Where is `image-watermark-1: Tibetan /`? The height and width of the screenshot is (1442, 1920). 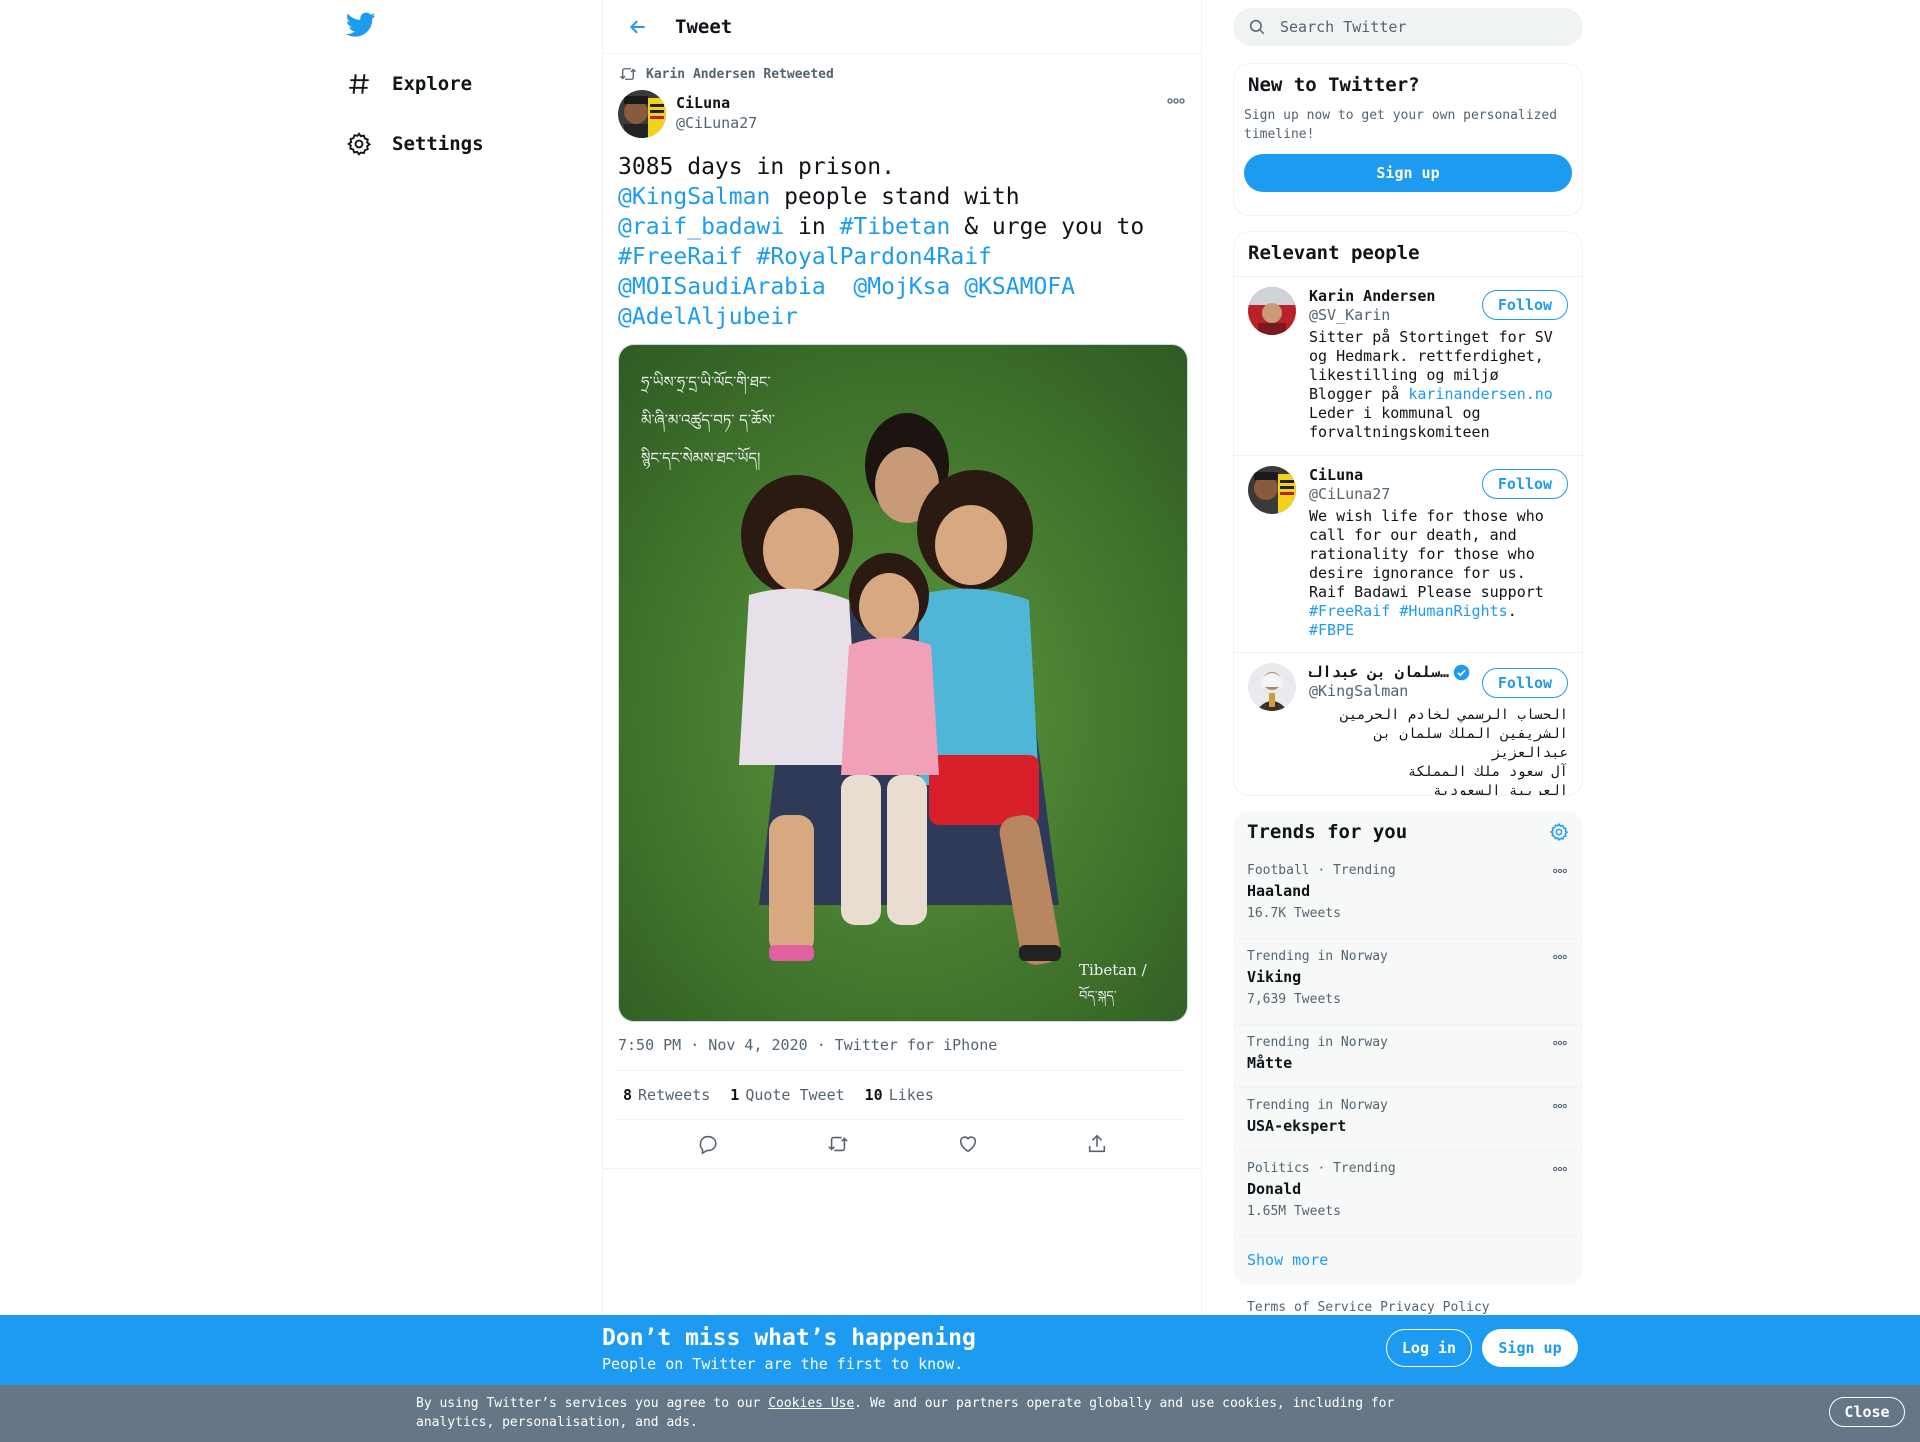
image-watermark-1: Tibetan / is located at coordinates (1113, 970).